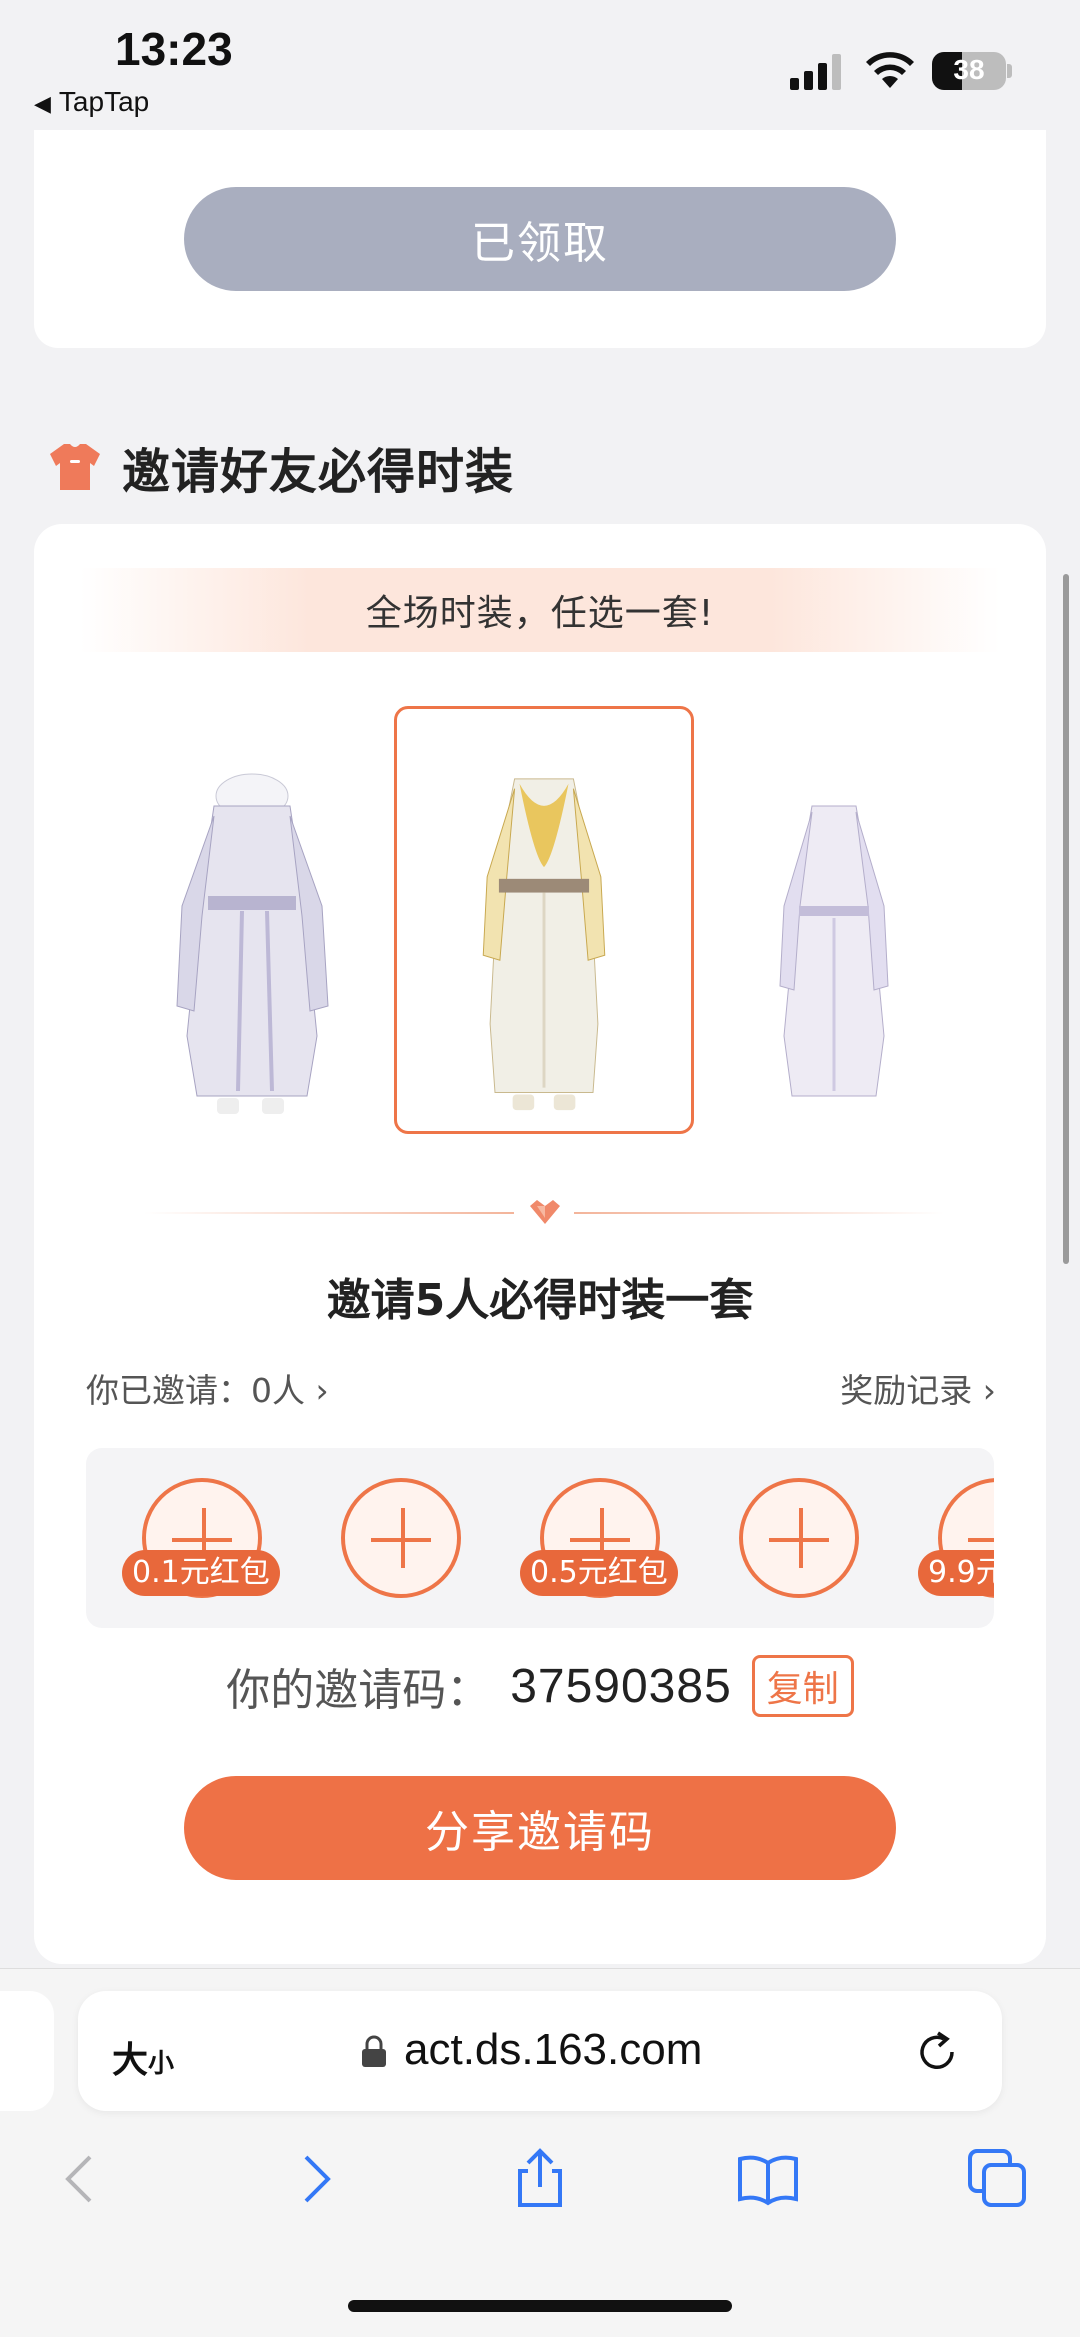 This screenshot has height=2337, width=1080. I want to click on home-indicator, so click(540, 2306).